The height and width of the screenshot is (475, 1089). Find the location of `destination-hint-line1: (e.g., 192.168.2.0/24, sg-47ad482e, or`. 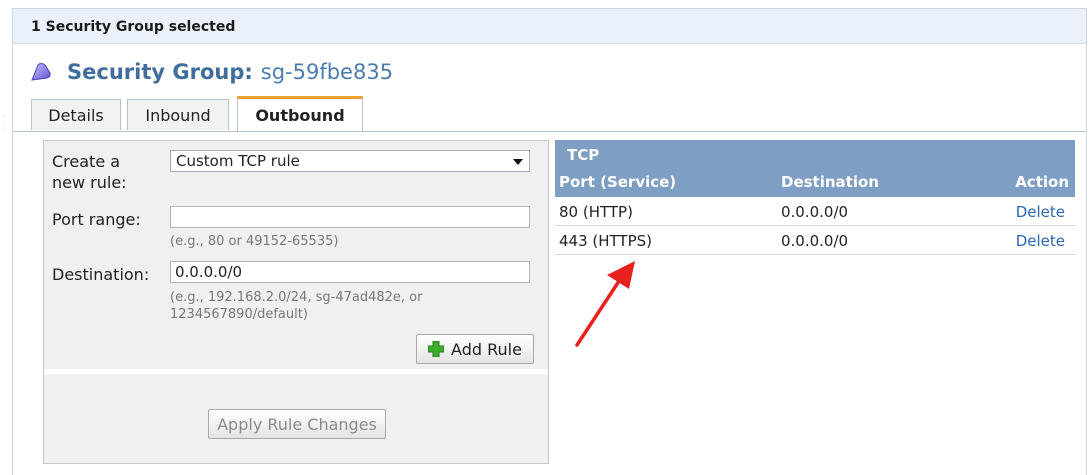

destination-hint-line1: (e.g., 192.168.2.0/24, sg-47ad482e, or is located at coordinates (296, 297).